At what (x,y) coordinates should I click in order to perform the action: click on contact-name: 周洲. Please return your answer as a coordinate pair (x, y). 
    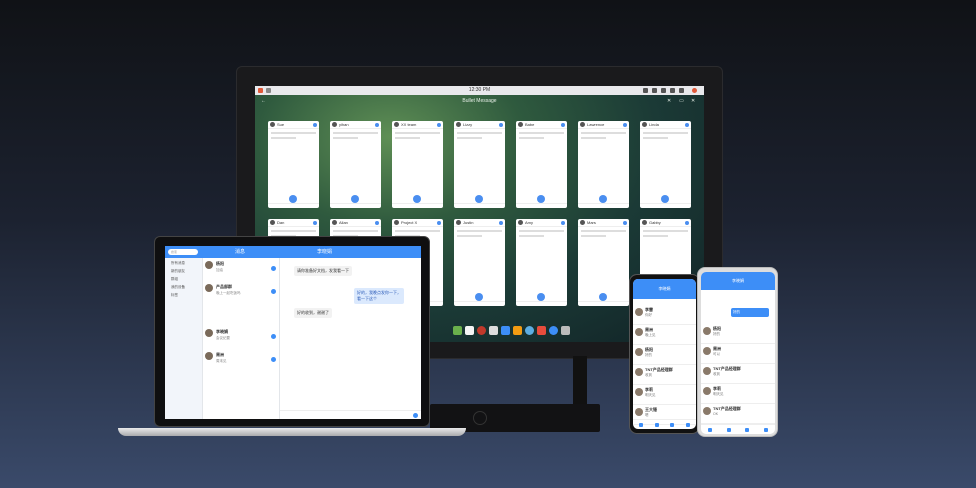
    Looking at the image, I should click on (220, 354).